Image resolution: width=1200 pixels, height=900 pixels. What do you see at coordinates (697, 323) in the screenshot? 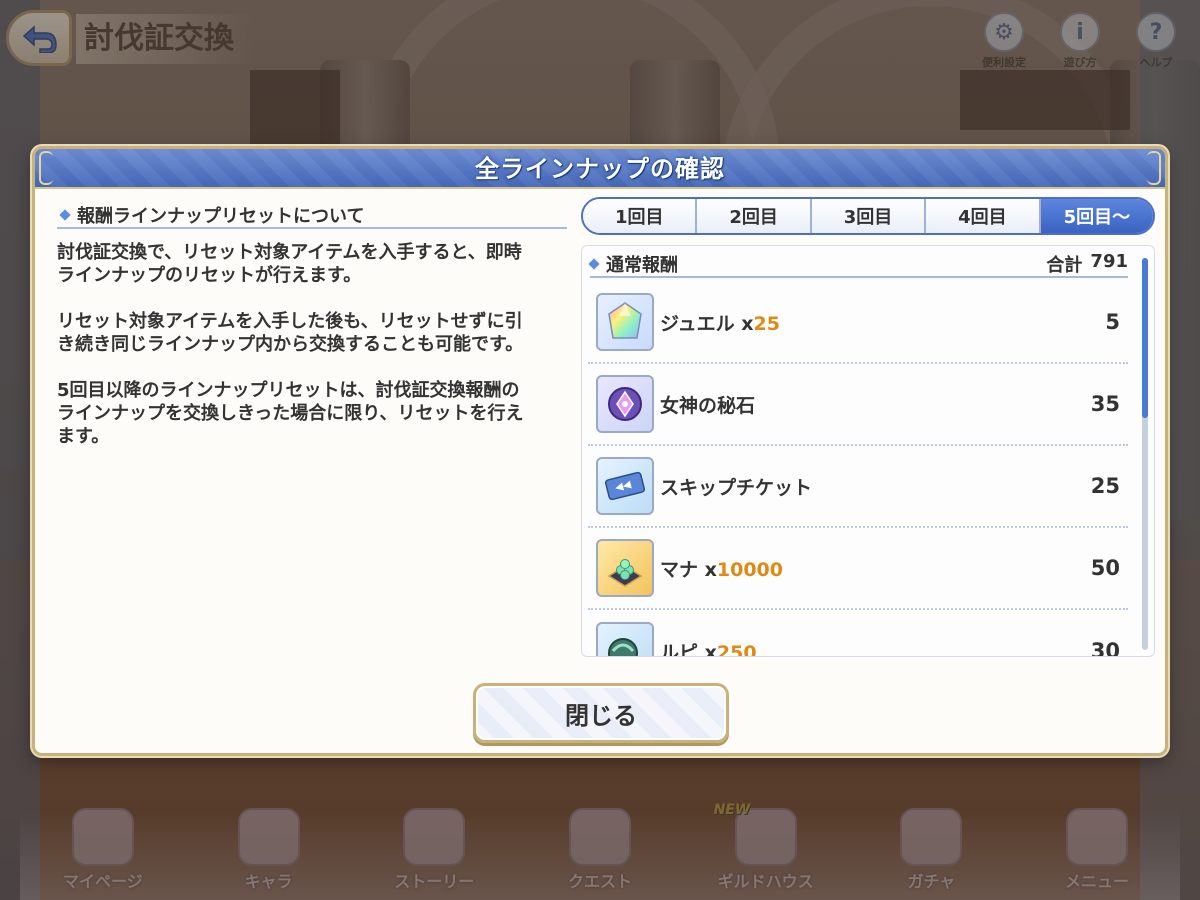
I see `item-name-text: ジュエル` at bounding box center [697, 323].